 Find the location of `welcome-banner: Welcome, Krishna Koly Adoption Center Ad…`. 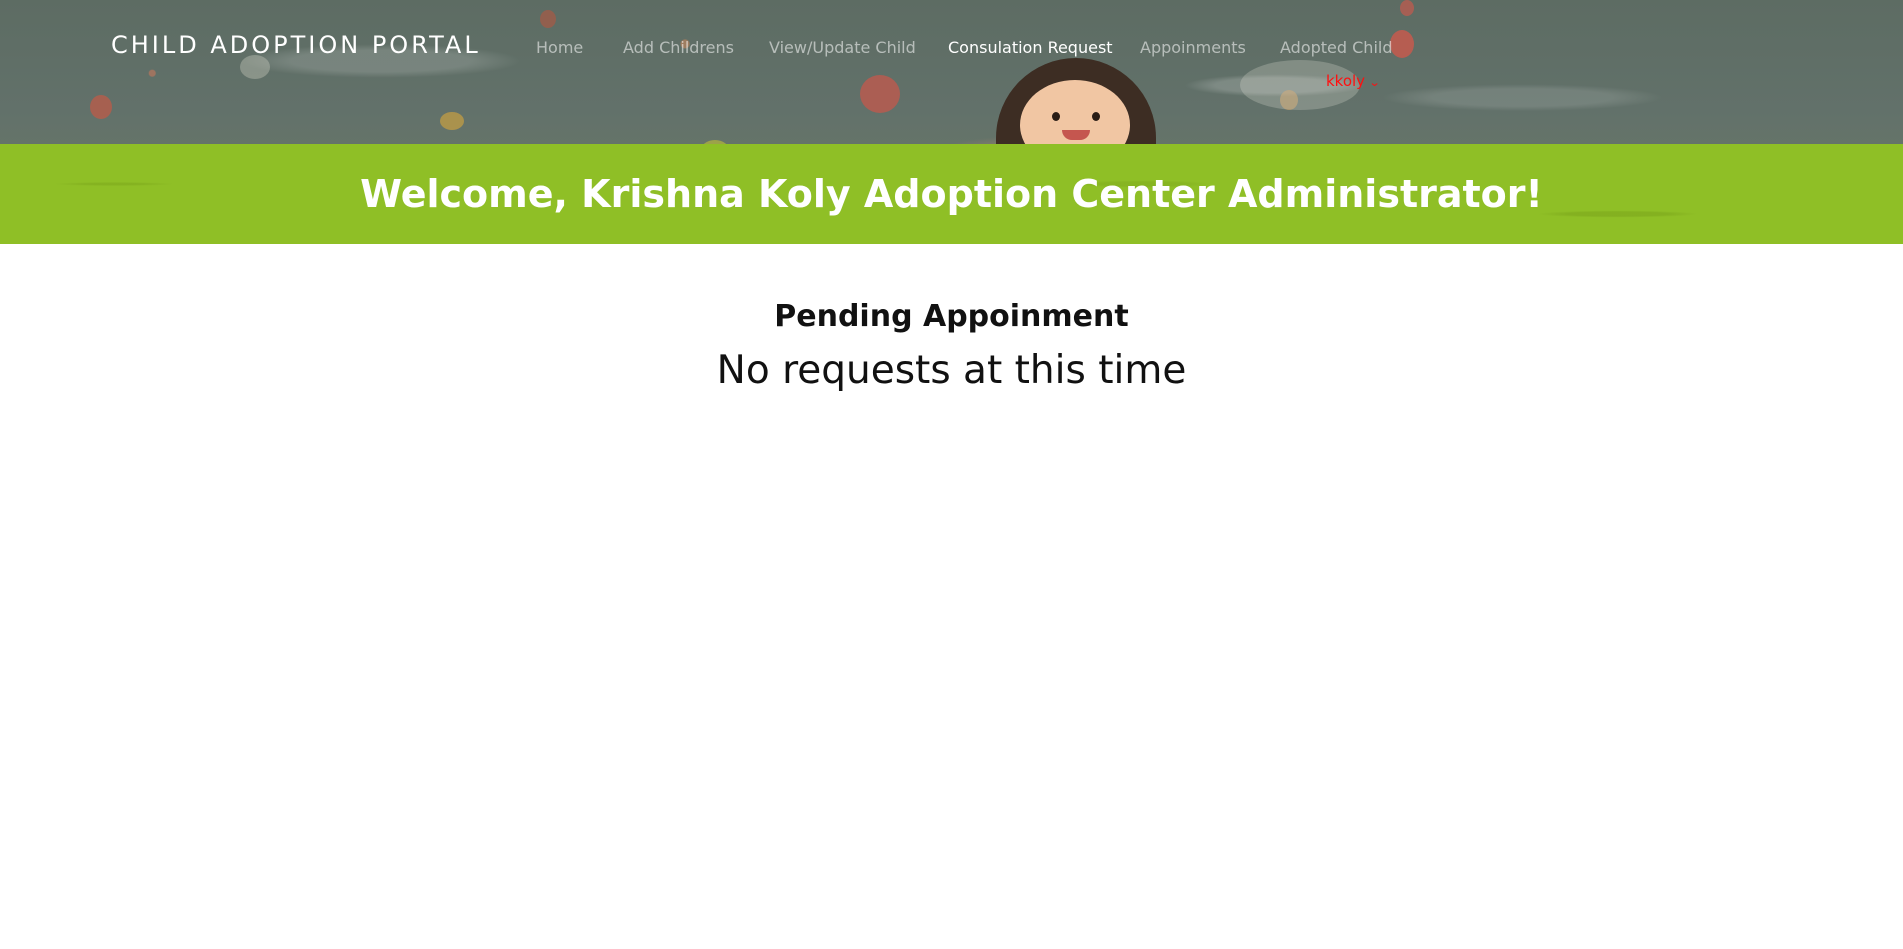

welcome-banner: Welcome, Krishna Koly Adoption Center Ad… is located at coordinates (951, 194).